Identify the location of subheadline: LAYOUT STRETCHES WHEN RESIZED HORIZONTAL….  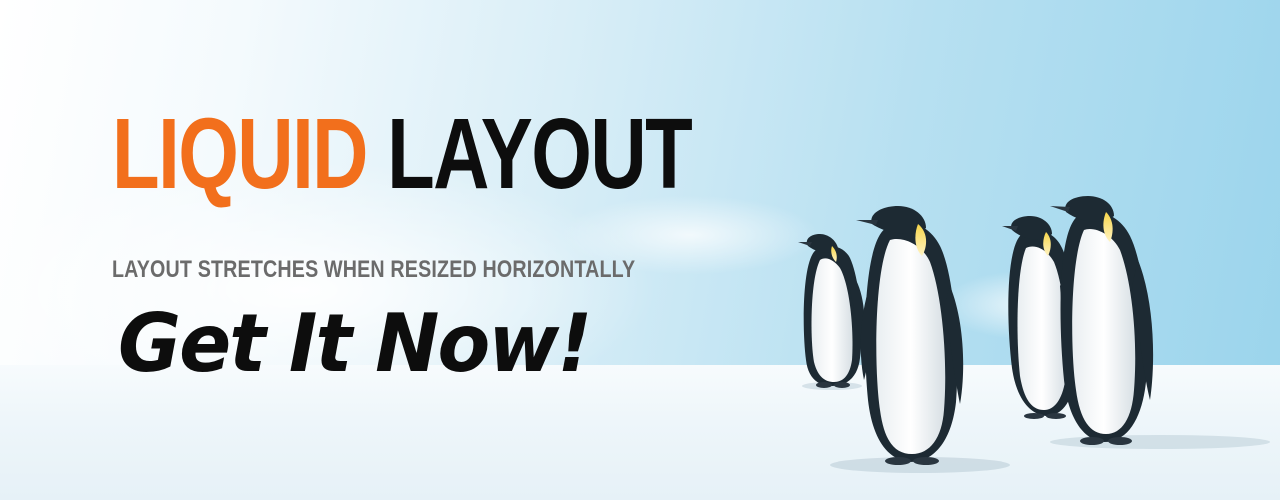
(374, 269).